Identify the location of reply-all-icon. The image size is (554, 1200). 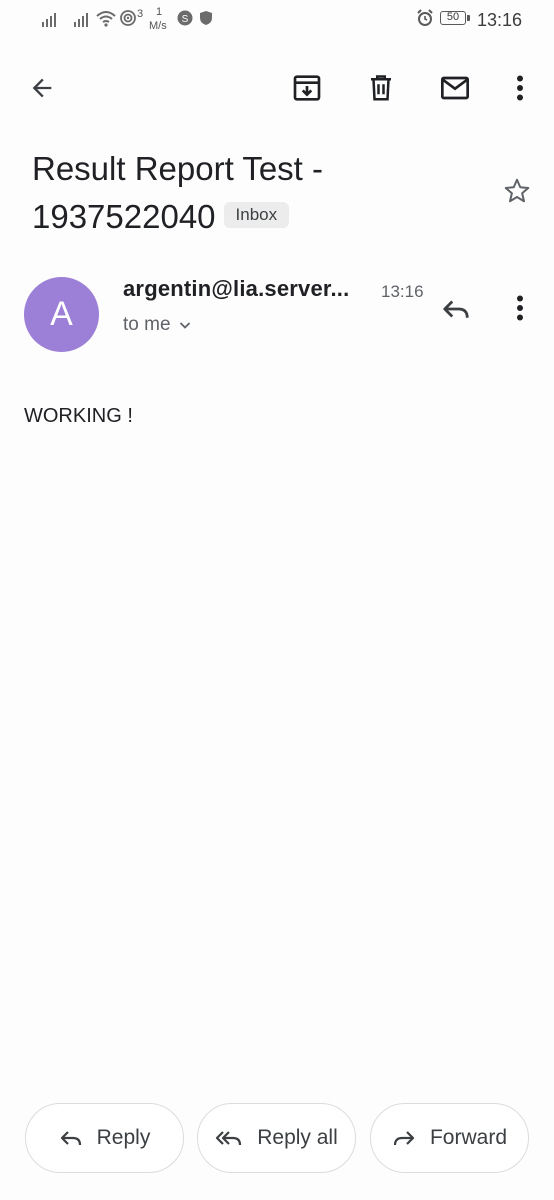
(229, 1138).